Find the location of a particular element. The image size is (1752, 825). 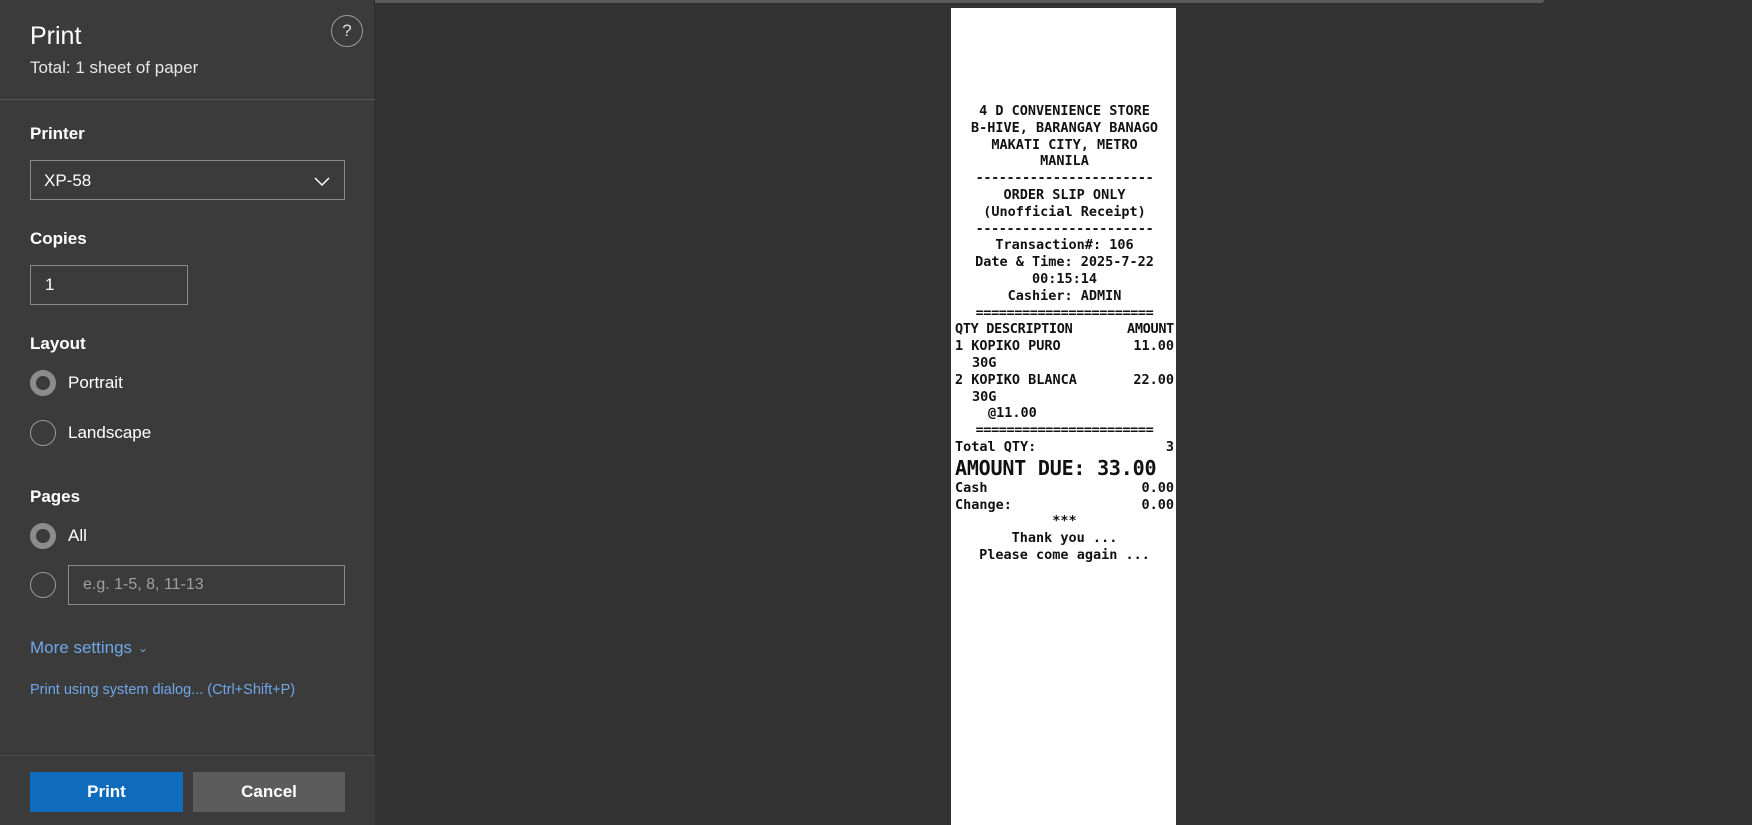

cancel-button: Cancel is located at coordinates (269, 792).